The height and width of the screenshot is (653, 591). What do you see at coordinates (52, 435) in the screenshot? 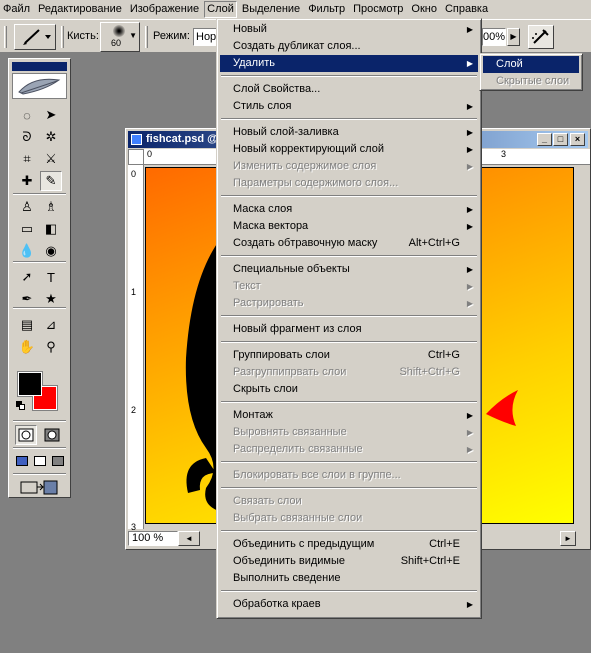
I see `quick-mask-button` at bounding box center [52, 435].